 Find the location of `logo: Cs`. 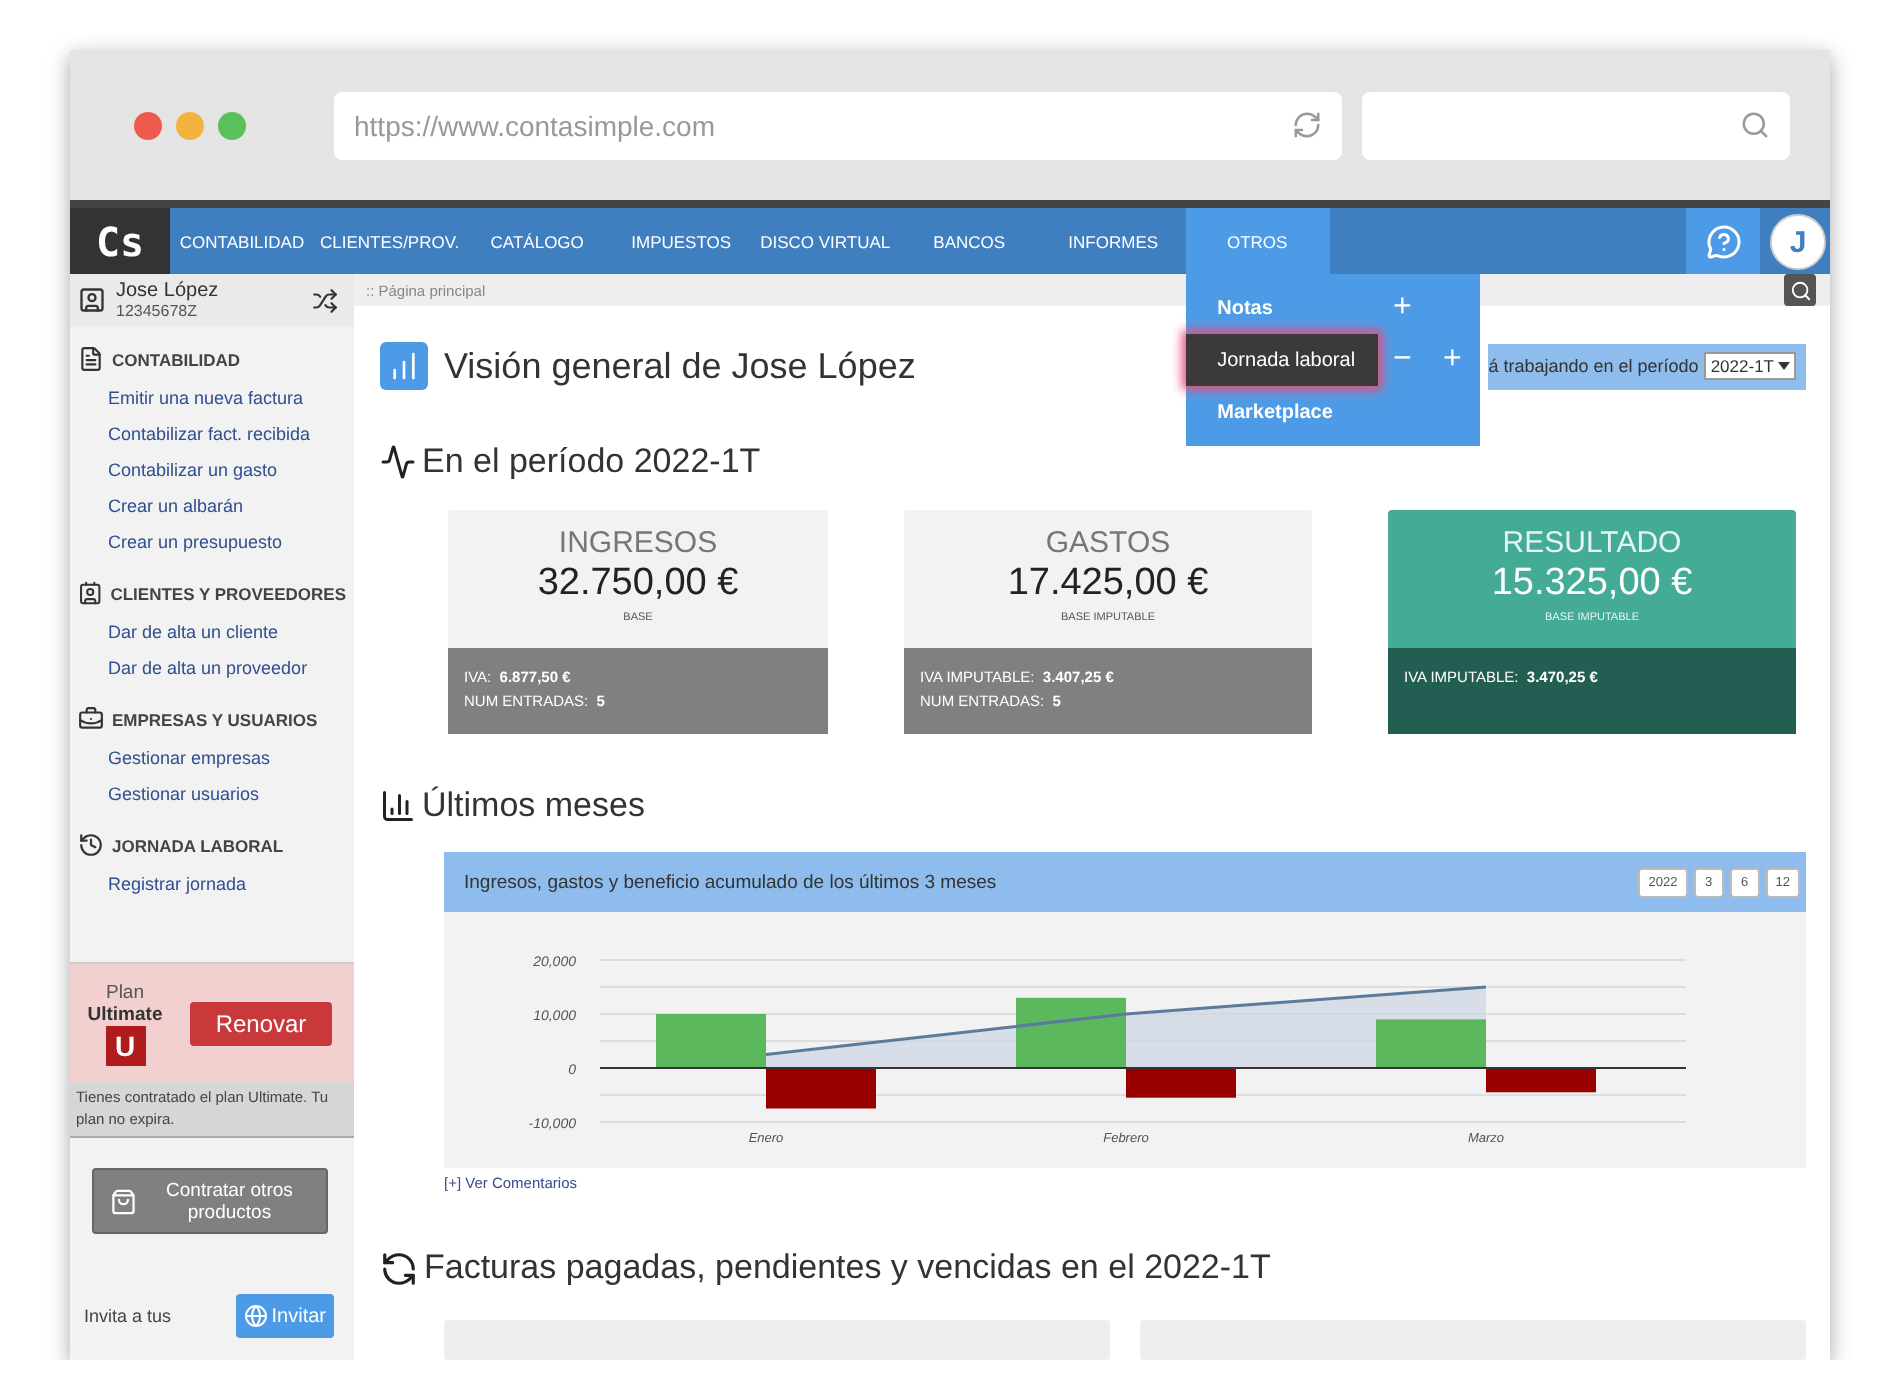

logo: Cs is located at coordinates (120, 241).